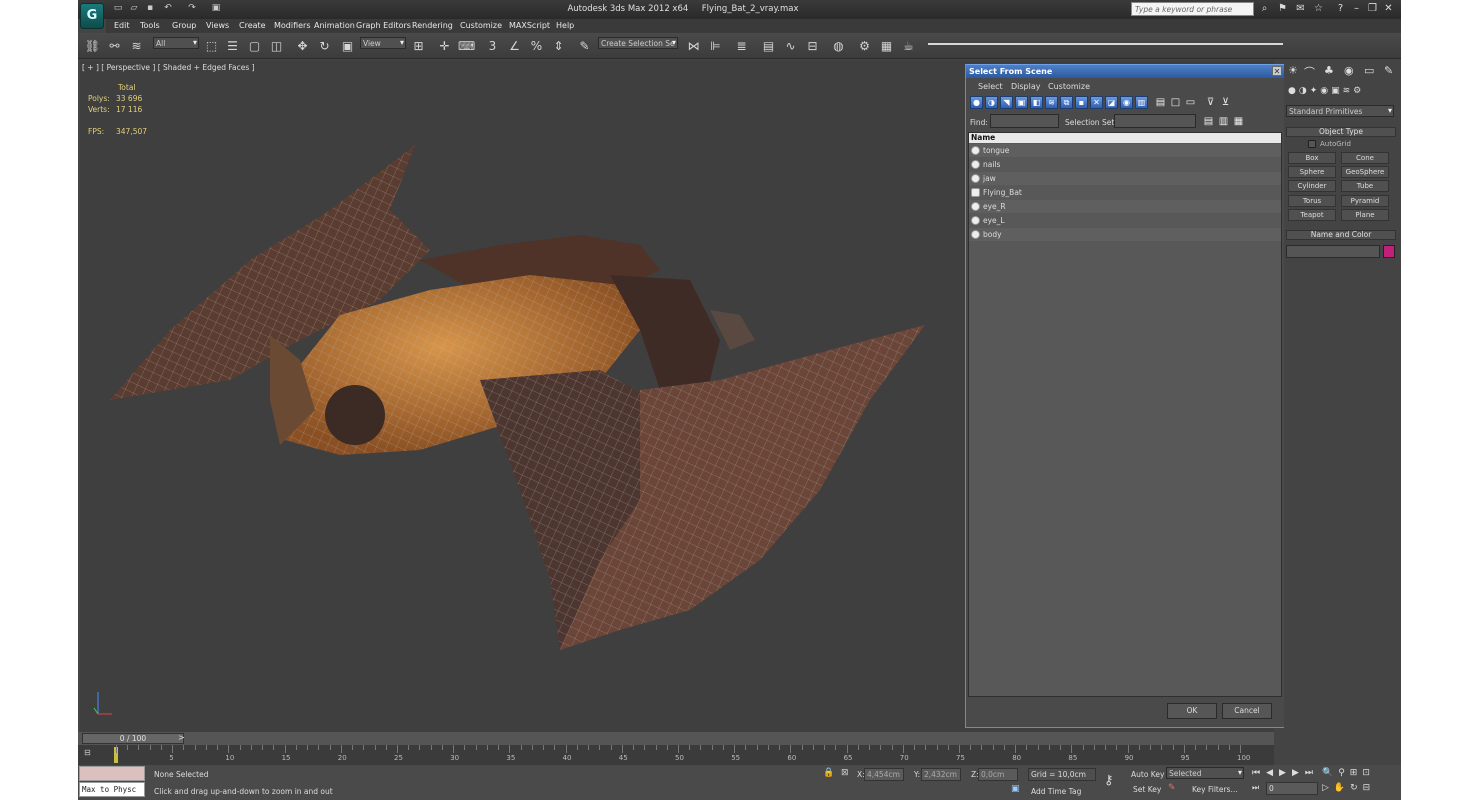  Describe the element at coordinates (584, 46) in the screenshot. I see `edit-named-sel-icon: ✎` at that location.